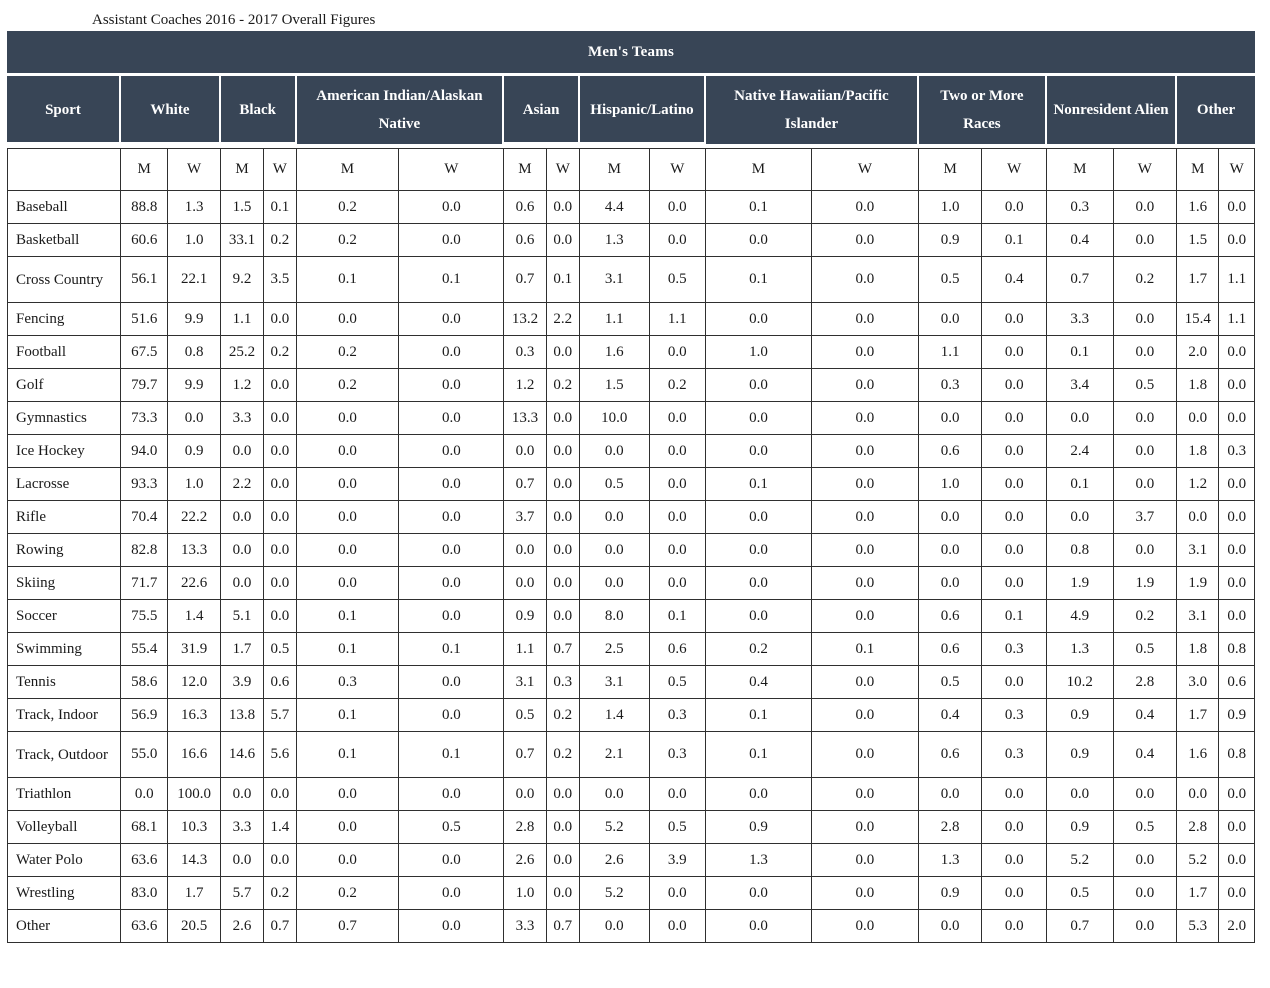 This screenshot has height=988, width=1270. I want to click on value-cell: 1.9, so click(1198, 583).